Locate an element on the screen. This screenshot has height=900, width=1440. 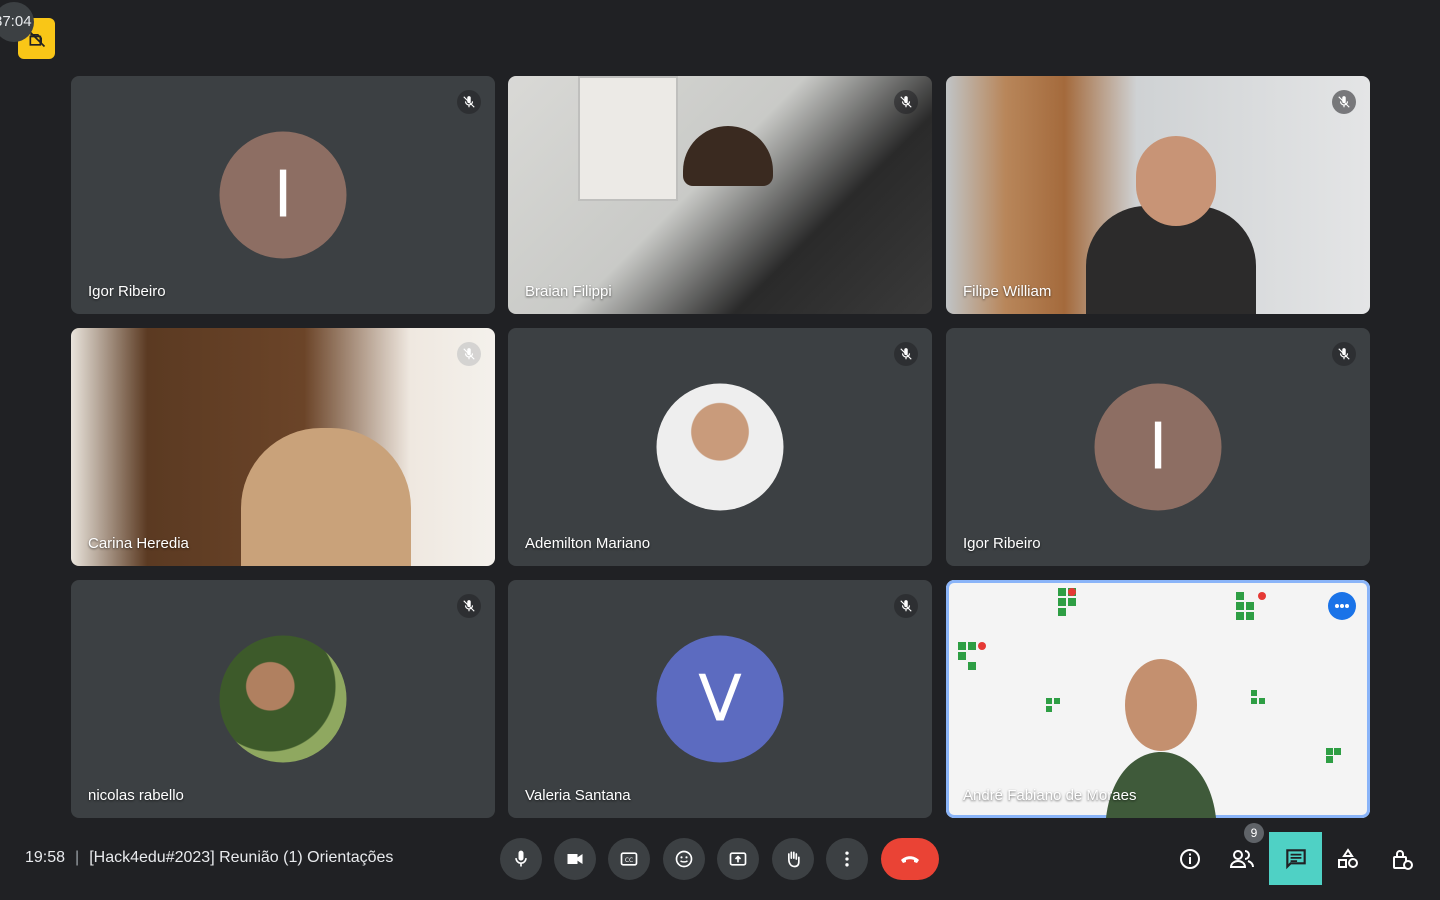
emoji-button is located at coordinates (684, 859).